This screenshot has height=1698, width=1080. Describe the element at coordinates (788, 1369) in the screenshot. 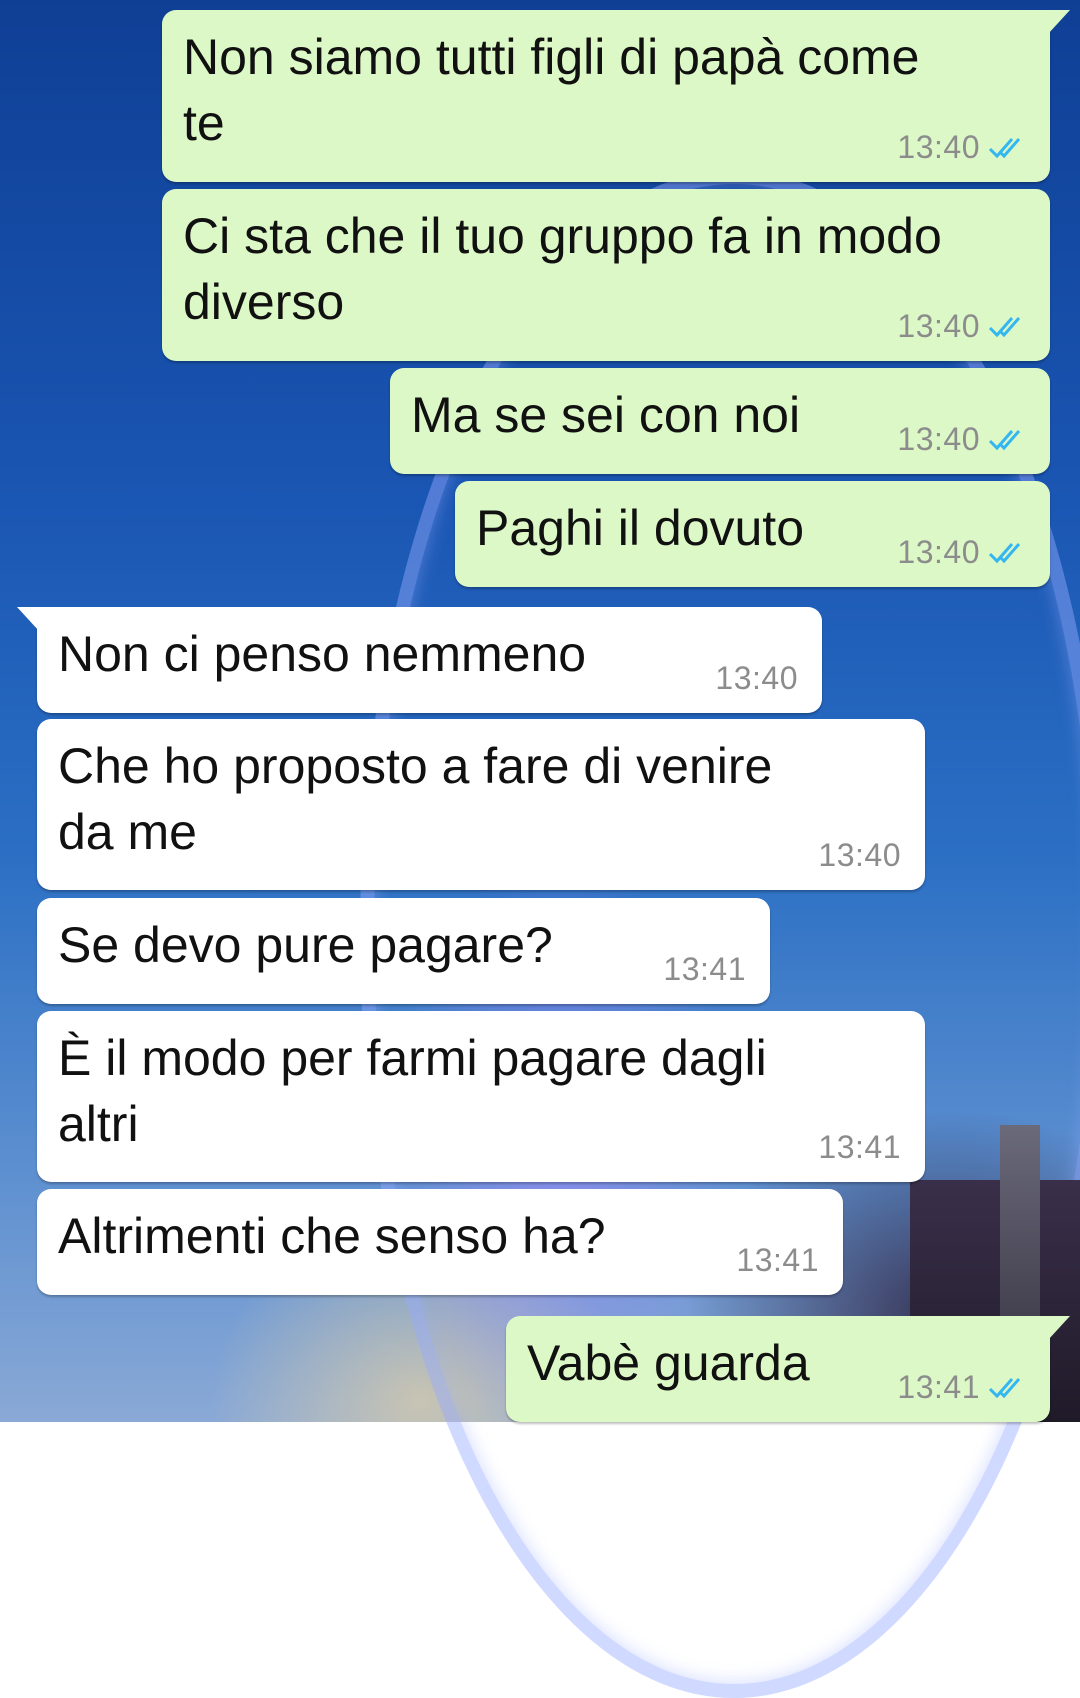

I see `message-bubble-outgoing: Vabè guarda 13:41` at that location.